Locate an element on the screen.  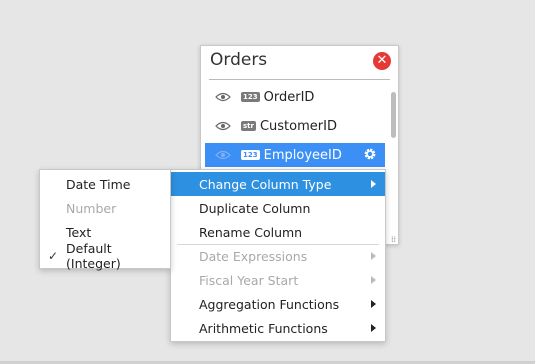
field-name: EmployeeID is located at coordinates (302, 155).